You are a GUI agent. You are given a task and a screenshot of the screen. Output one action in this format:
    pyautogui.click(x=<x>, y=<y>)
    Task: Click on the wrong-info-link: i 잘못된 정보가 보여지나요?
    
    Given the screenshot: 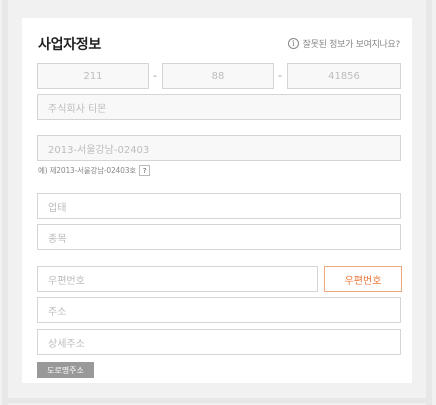 What is the action you would take?
    pyautogui.click(x=344, y=43)
    